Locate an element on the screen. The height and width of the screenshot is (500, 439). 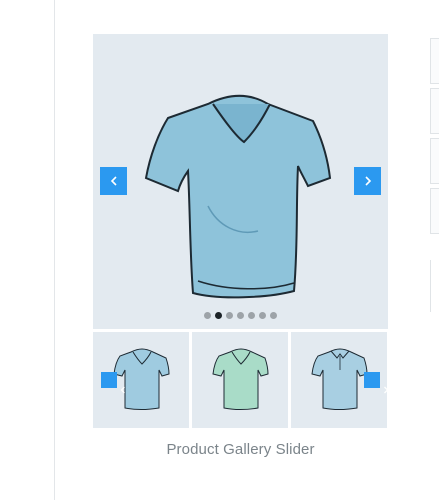
slider-prev-button is located at coordinates (113, 181).